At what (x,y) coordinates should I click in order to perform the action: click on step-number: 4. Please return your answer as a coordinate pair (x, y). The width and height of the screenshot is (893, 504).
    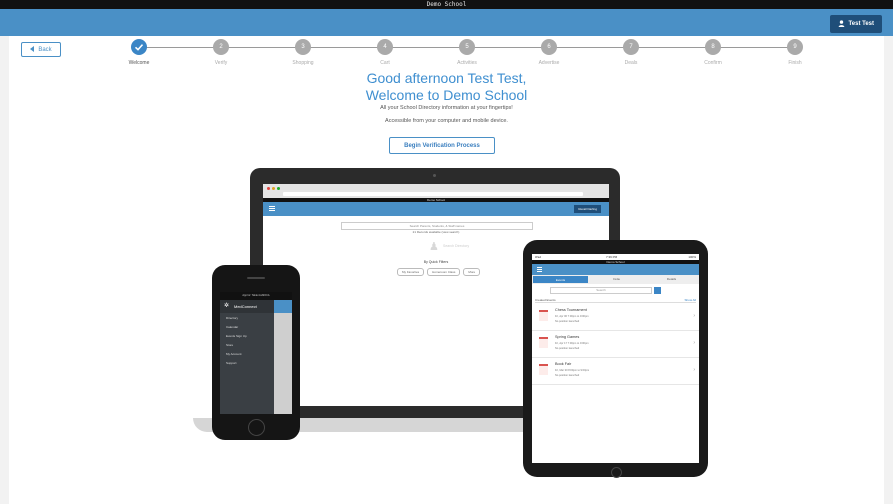
    Looking at the image, I should click on (385, 47).